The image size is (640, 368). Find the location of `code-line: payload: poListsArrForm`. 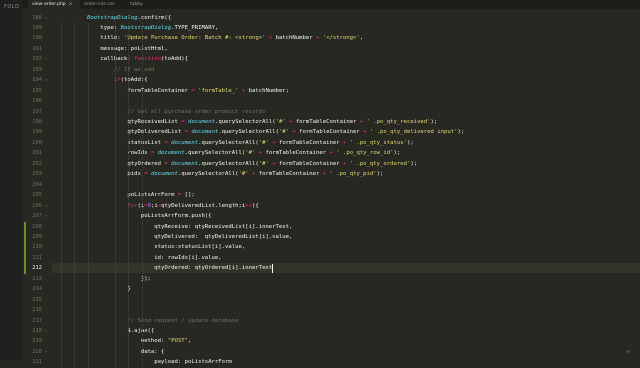

code-line: payload: poListsArrForm is located at coordinates (145, 362).